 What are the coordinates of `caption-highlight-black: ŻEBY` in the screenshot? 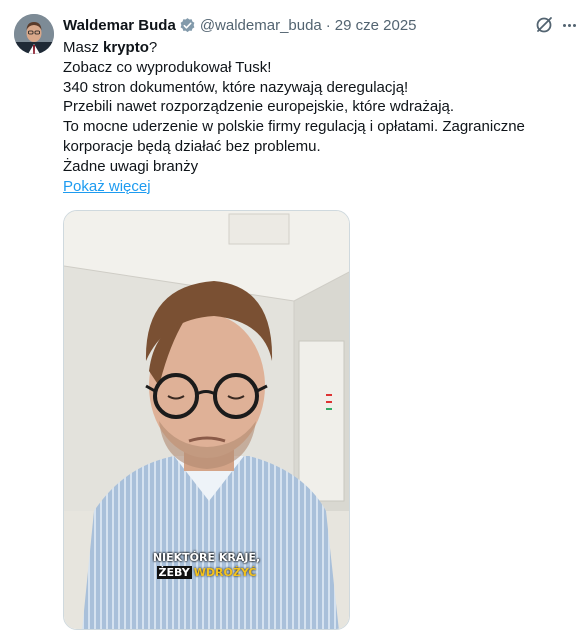 It's located at (174, 572).